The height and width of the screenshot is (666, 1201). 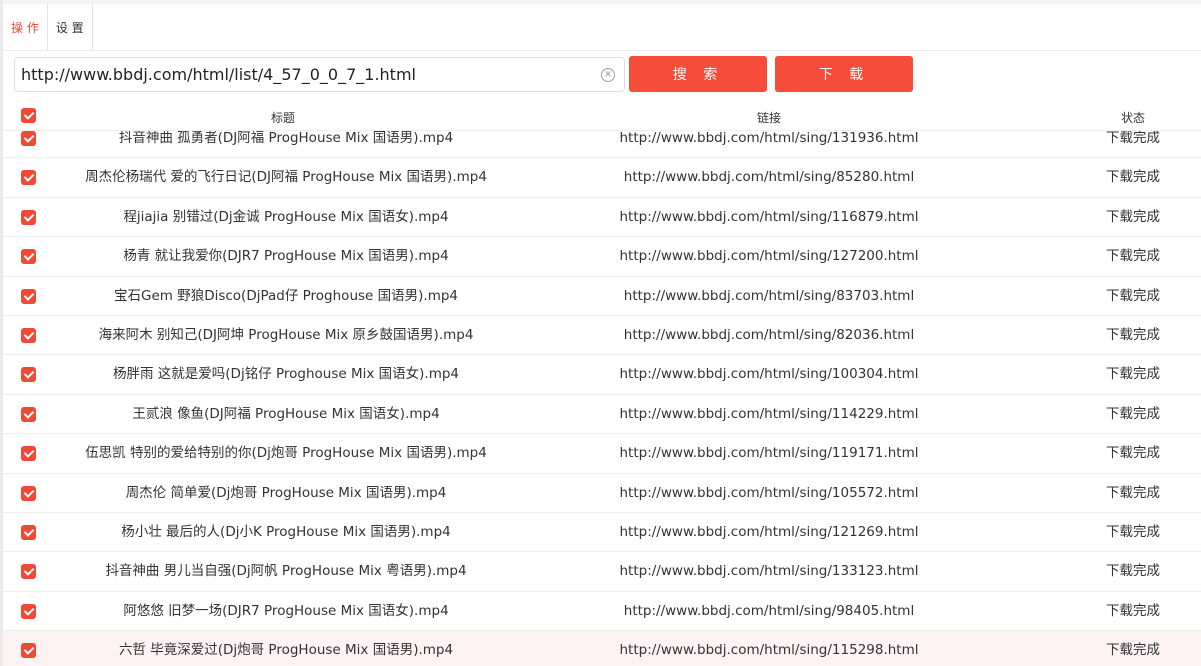 What do you see at coordinates (1133, 118) in the screenshot?
I see `header-status: 状态` at bounding box center [1133, 118].